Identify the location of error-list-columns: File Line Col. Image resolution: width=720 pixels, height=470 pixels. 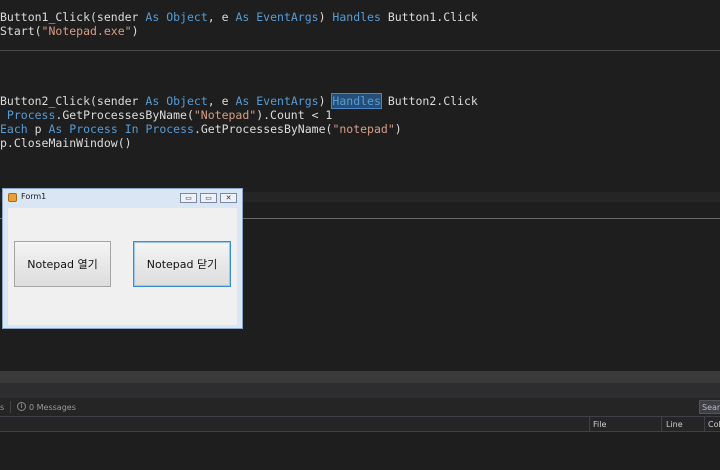
(360, 424).